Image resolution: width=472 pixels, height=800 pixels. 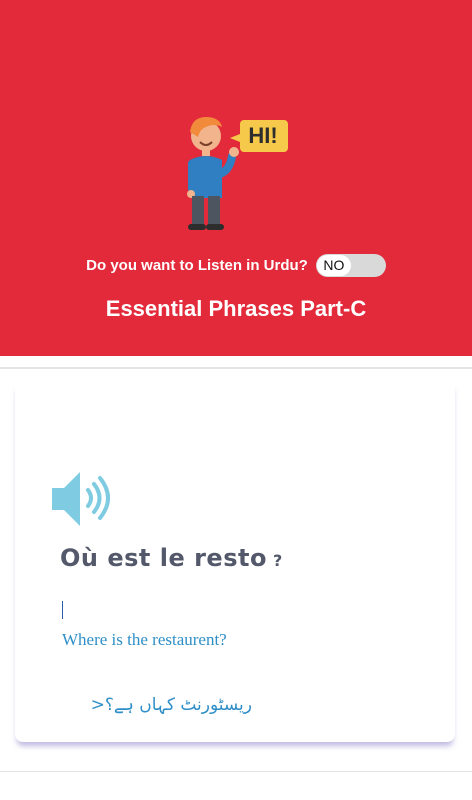 I want to click on page-title: Essential Phrases Part-C, so click(x=236, y=308).